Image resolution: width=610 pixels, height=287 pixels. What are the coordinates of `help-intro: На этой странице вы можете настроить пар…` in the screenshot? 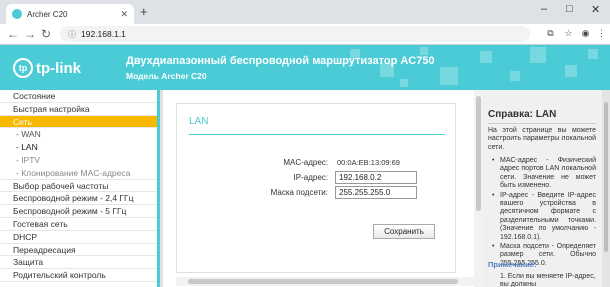 It's located at (542, 139).